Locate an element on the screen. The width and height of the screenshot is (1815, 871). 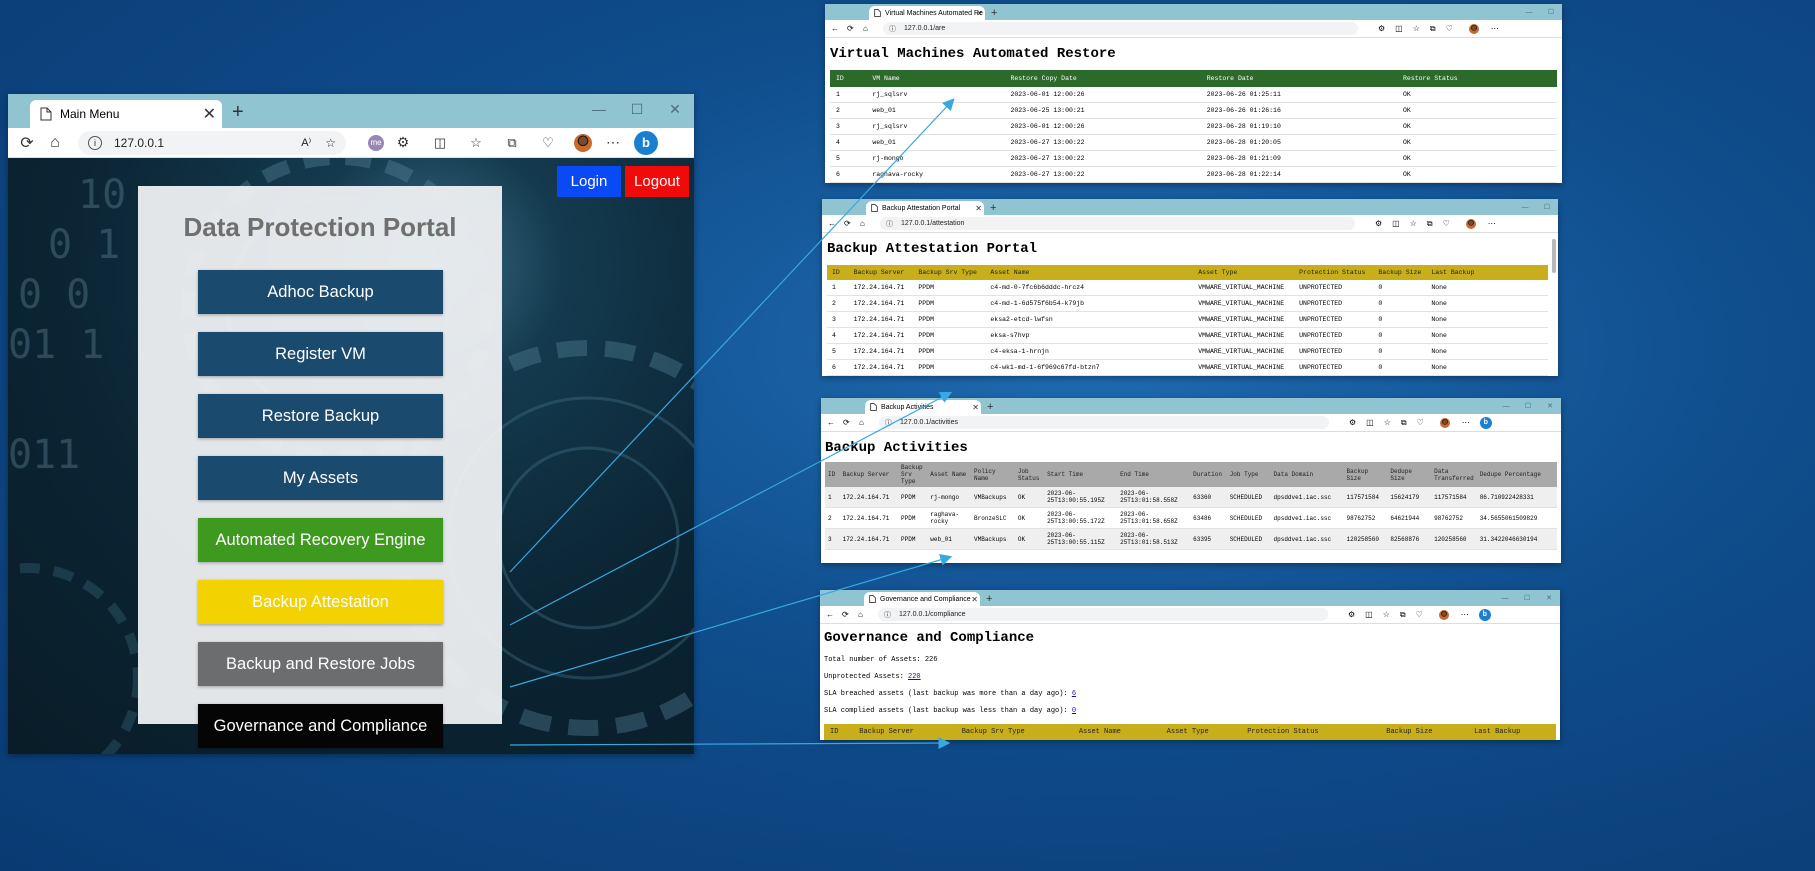
arrow-to-activities is located at coordinates (731, 620).